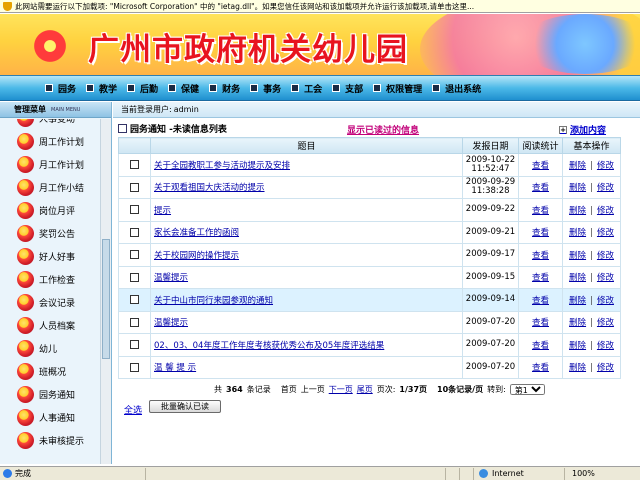 This screenshot has width=640, height=480. I want to click on col-header-date: 发报日期, so click(490, 145).